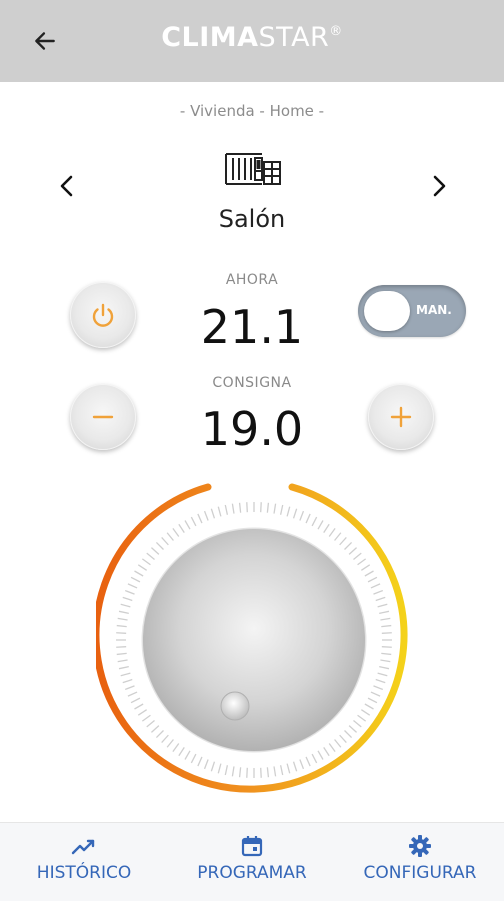 This screenshot has height=901, width=504. I want to click on gear-icon, so click(420, 846).